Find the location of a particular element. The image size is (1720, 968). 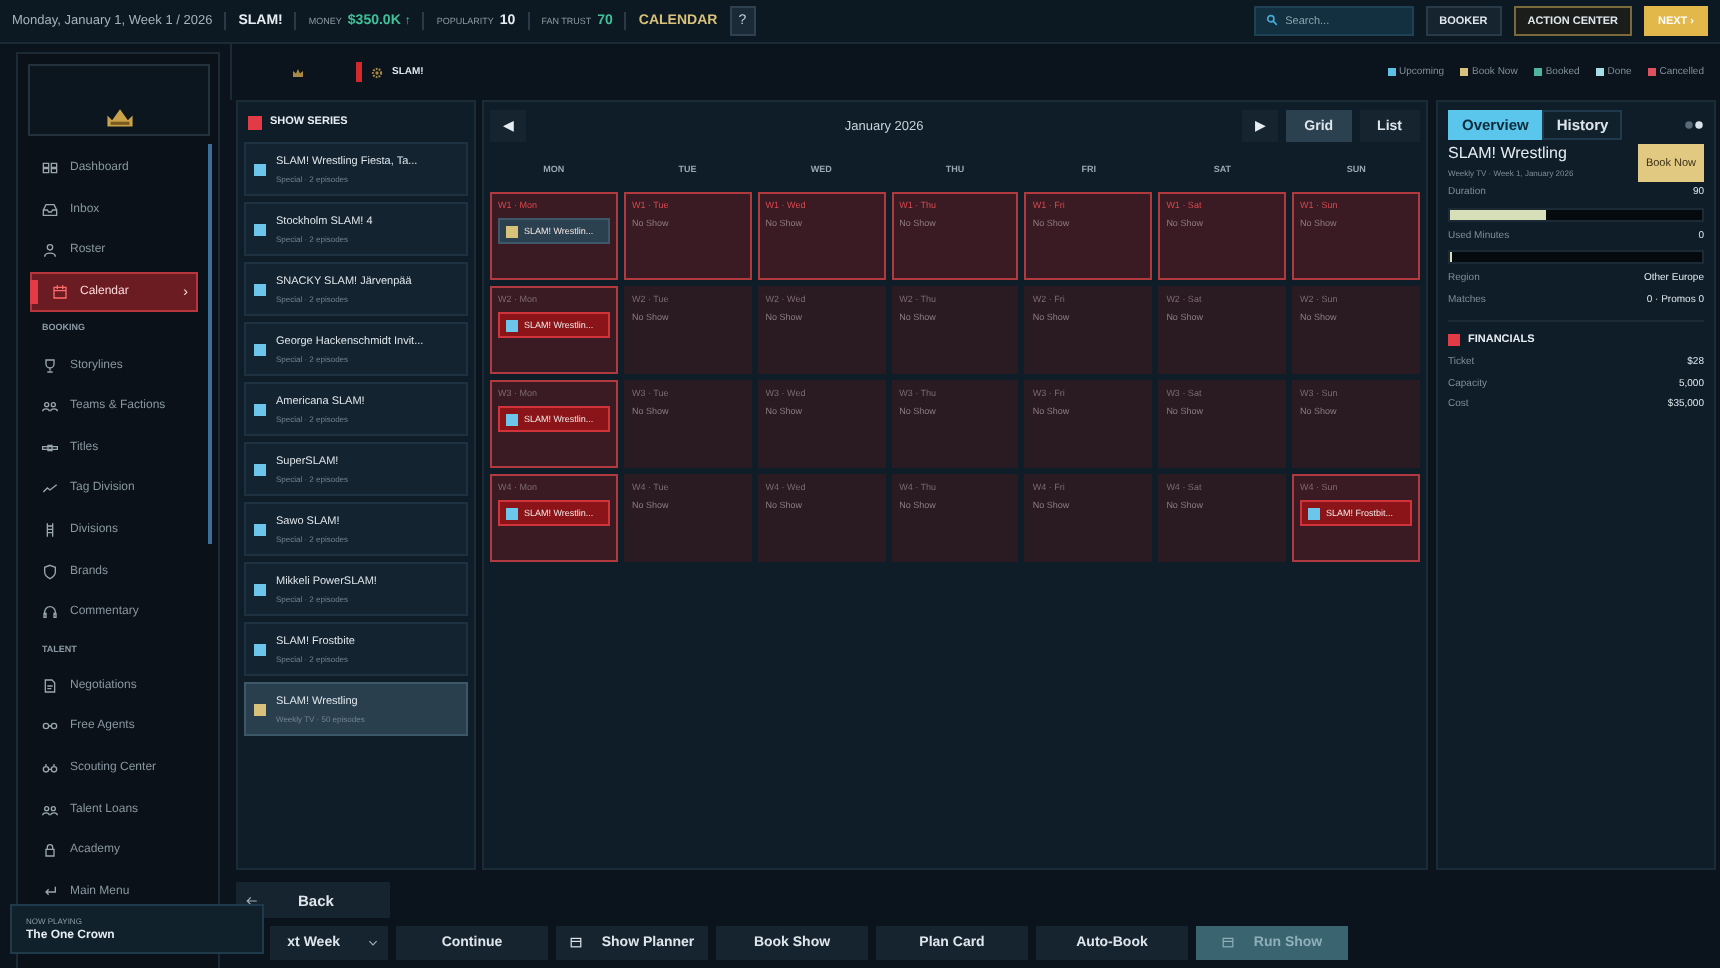

person-icon is located at coordinates (50, 250).